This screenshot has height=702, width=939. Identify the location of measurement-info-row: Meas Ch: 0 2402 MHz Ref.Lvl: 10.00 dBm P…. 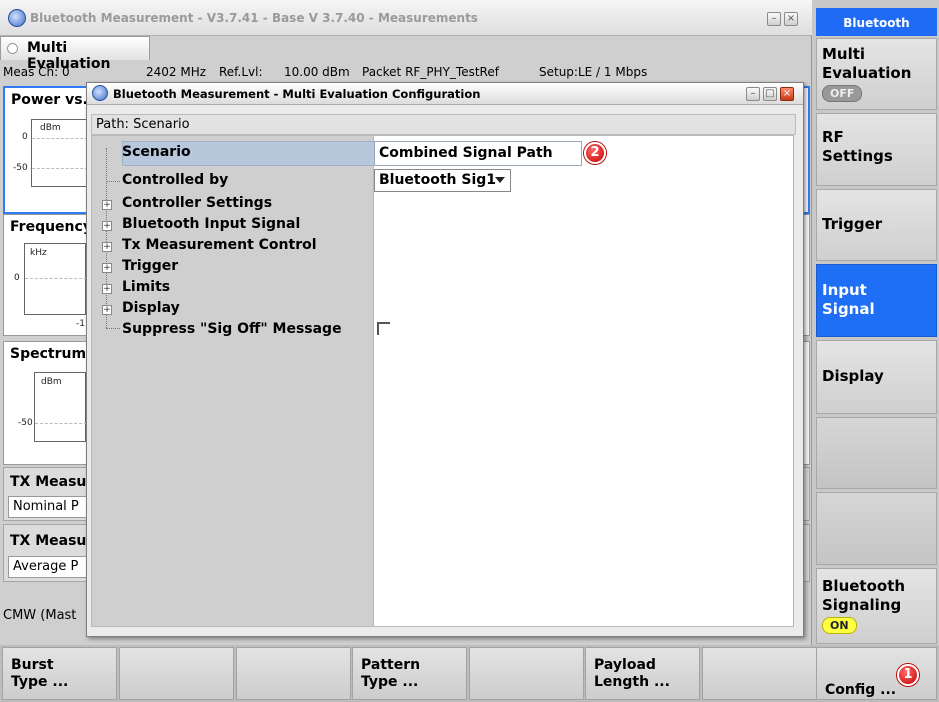
(406, 72).